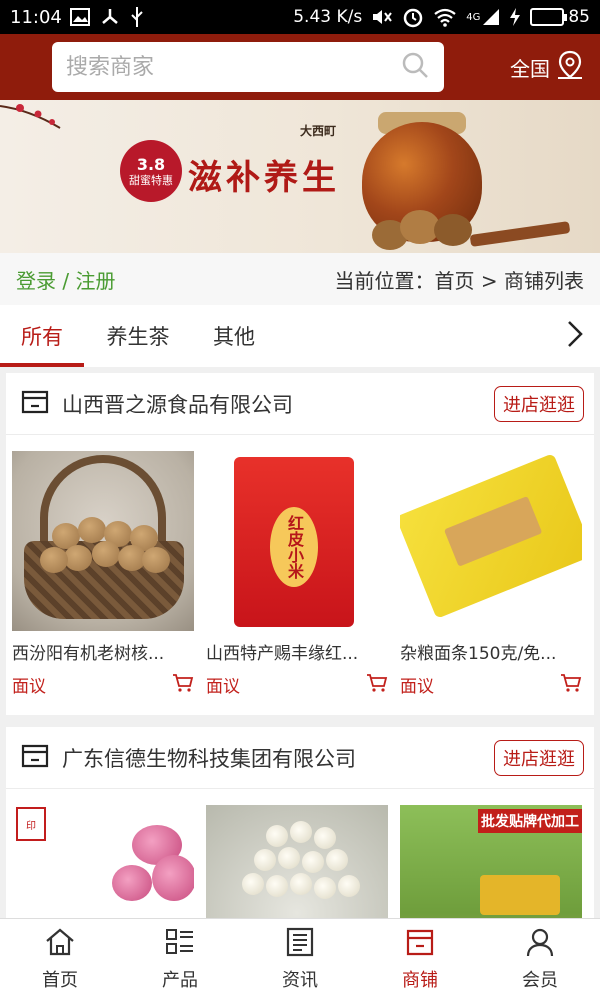 Image resolution: width=600 pixels, height=1000 pixels. I want to click on product-image-oem-processing: 批发贴牌代加工, so click(491, 861).